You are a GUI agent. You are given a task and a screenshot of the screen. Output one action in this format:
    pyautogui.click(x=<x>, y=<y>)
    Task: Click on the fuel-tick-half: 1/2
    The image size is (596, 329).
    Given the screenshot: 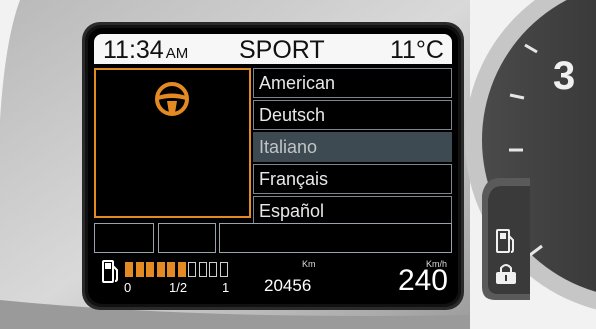 What is the action you would take?
    pyautogui.click(x=178, y=287)
    